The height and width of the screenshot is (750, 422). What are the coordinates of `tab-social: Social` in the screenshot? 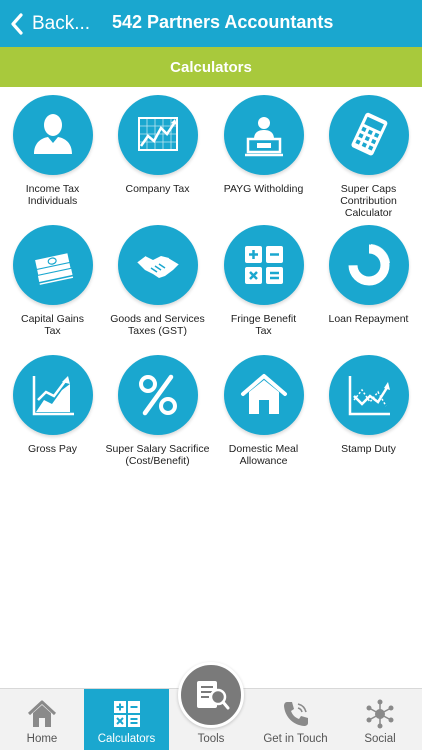 It's located at (380, 719).